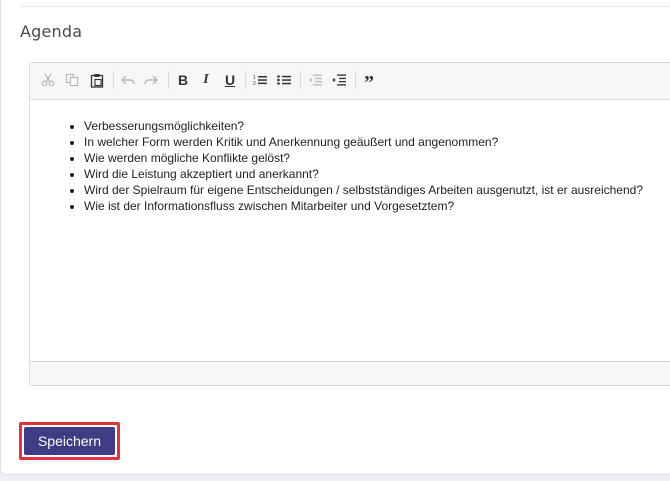 Image resolution: width=670 pixels, height=481 pixels. What do you see at coordinates (206, 80) in the screenshot?
I see `italic-icon: I` at bounding box center [206, 80].